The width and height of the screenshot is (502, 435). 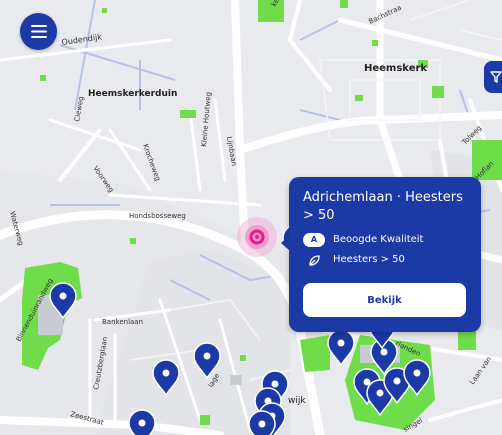 What do you see at coordinates (157, 216) in the screenshot?
I see `label-hondsbosseweg: Hondsbosseweg` at bounding box center [157, 216].